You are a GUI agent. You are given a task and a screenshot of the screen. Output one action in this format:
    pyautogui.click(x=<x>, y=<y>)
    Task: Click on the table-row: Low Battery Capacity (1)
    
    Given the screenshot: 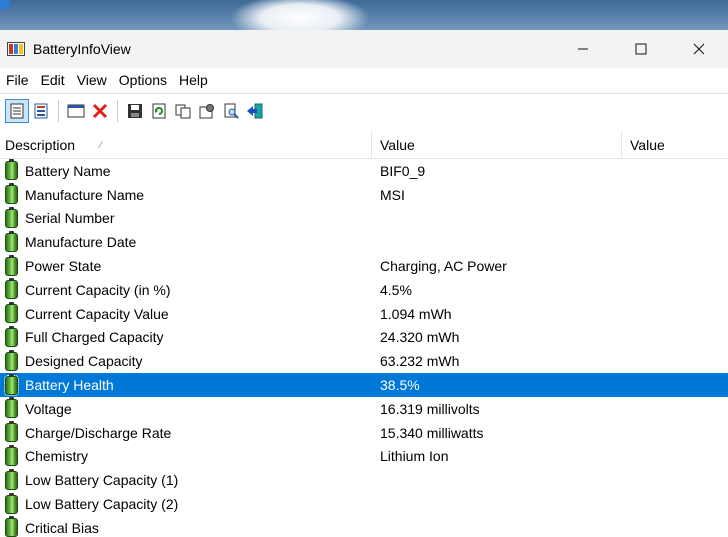 What is the action you would take?
    pyautogui.click(x=364, y=480)
    